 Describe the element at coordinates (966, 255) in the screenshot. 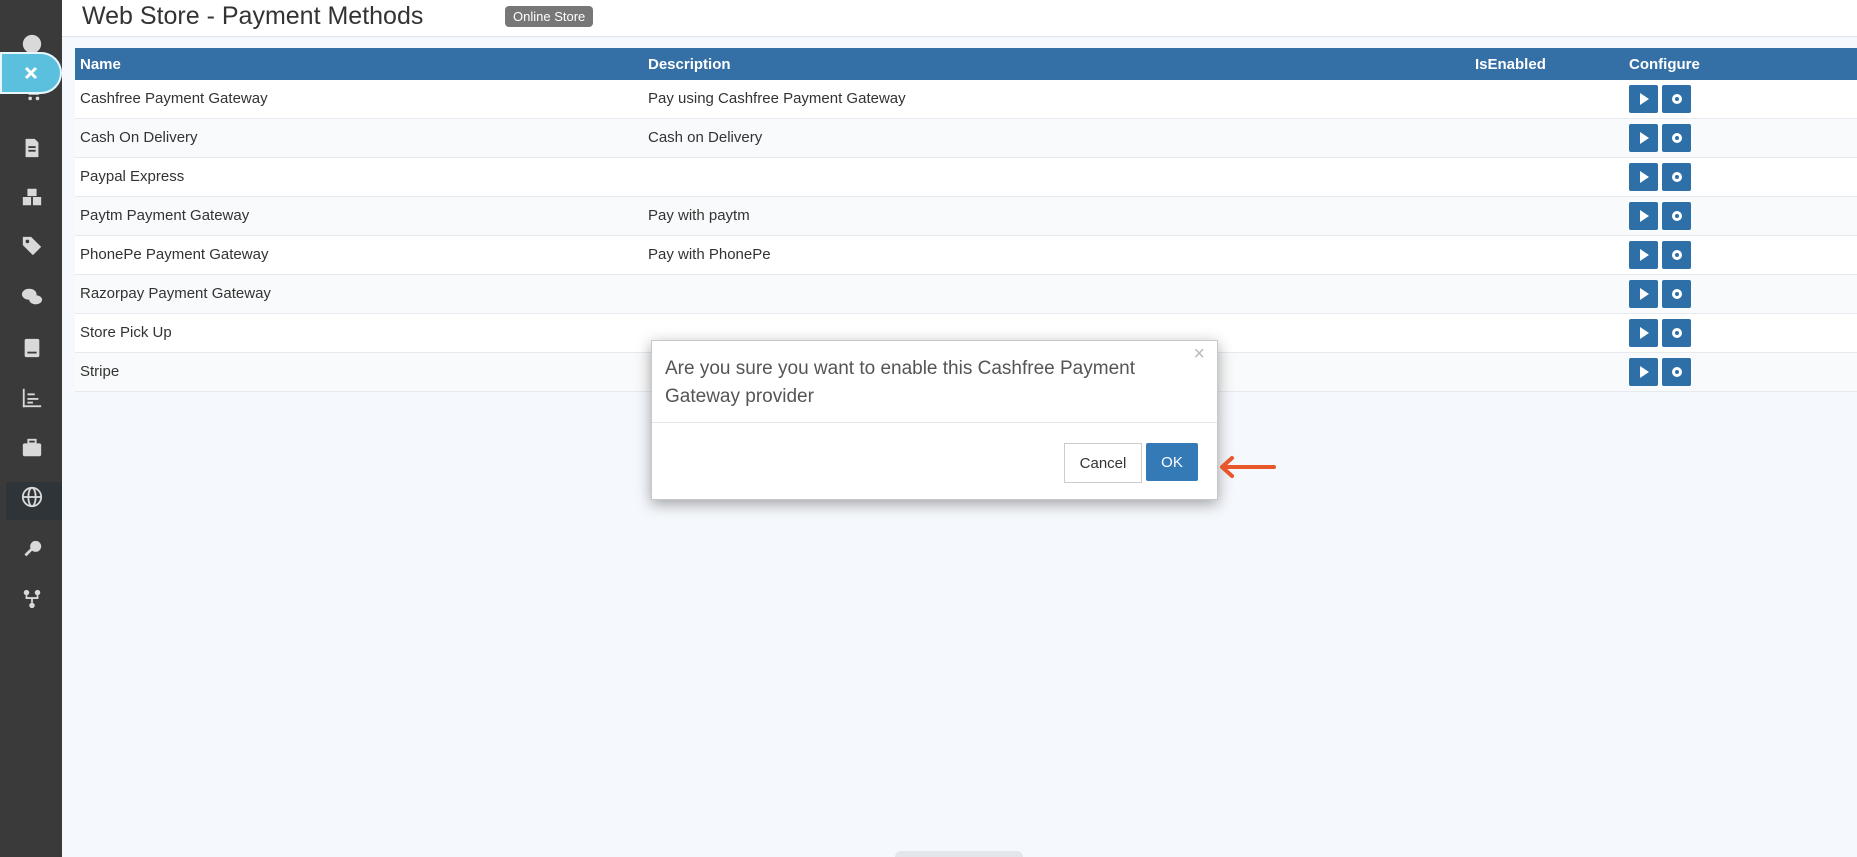

I see `table-row: PhonePe Payment Gateway Pay with PhonePe` at that location.